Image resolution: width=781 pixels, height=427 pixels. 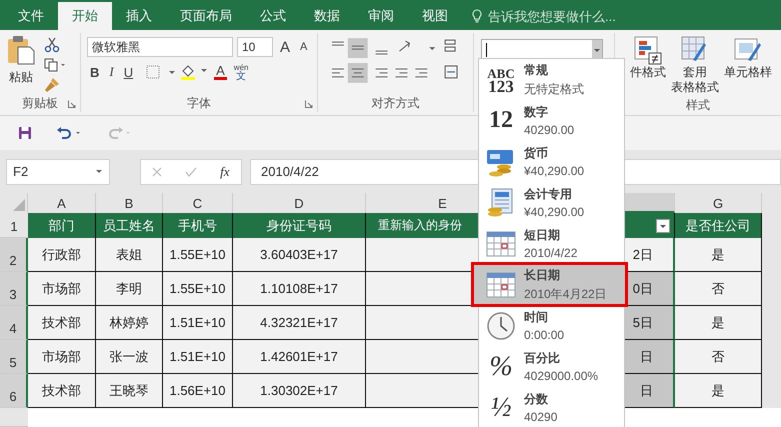 What do you see at coordinates (536, 317) in the screenshot?
I see `format-name: 时间` at bounding box center [536, 317].